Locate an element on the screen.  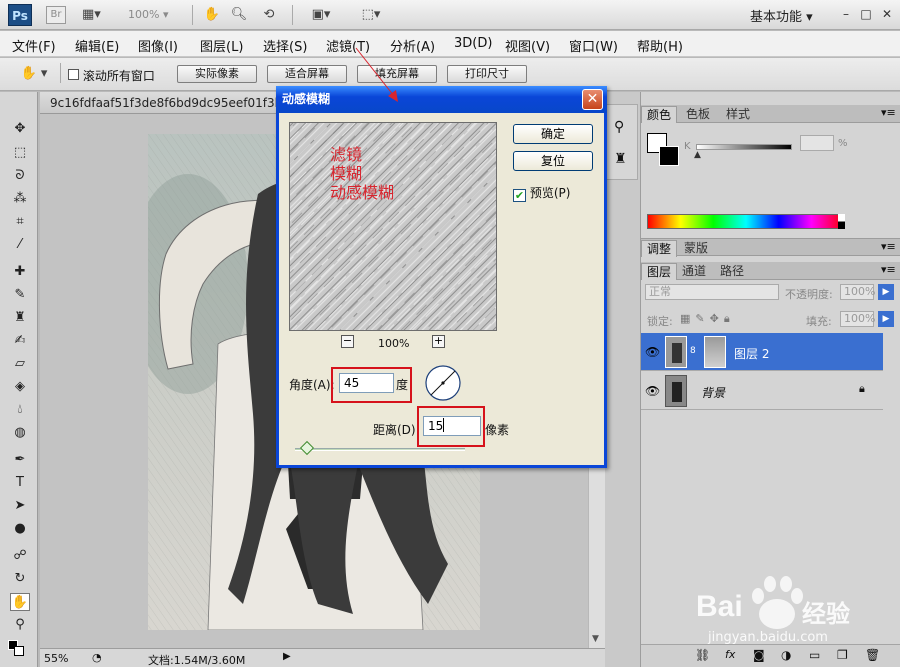
menu-image: 图像(I) is located at coordinates (158, 45).